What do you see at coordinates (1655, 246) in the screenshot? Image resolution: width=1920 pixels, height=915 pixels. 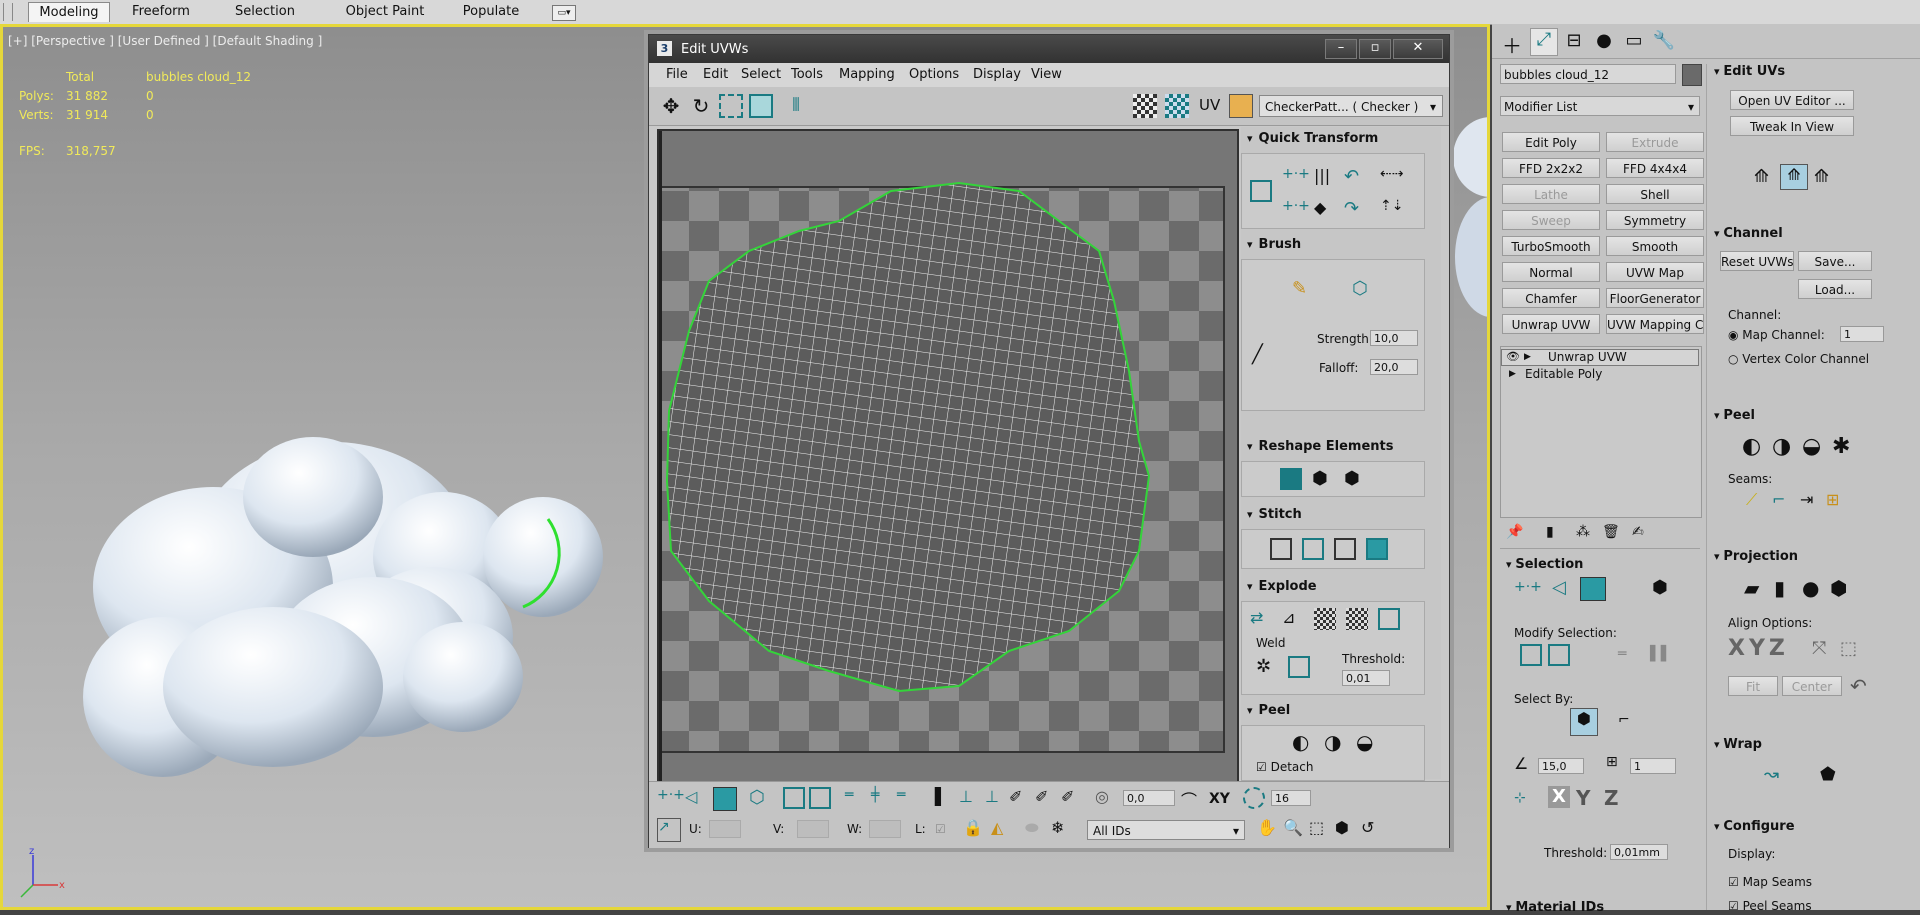 I see `modifier-button-smooth: Smooth` at bounding box center [1655, 246].